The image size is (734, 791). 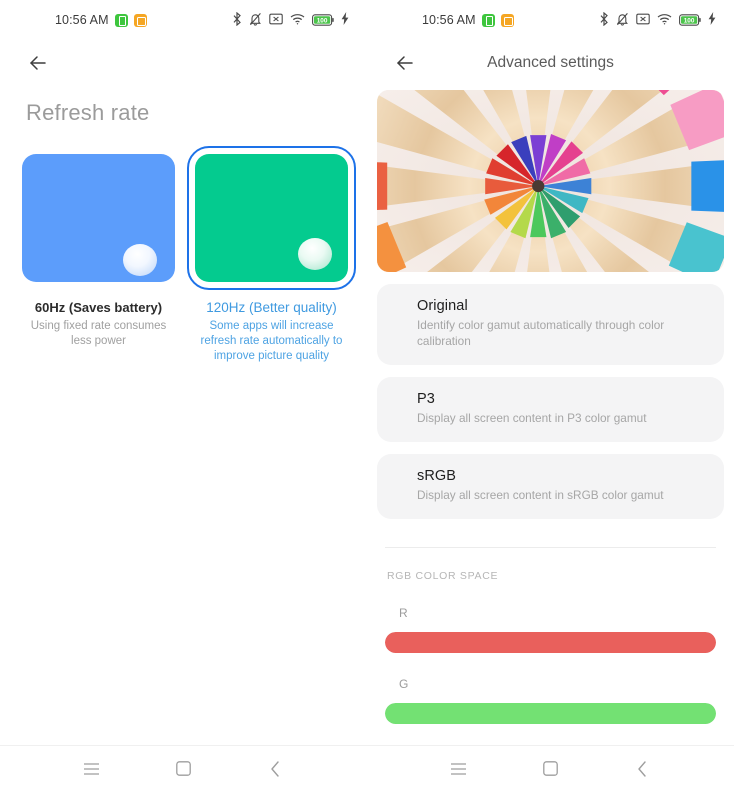 What do you see at coordinates (237, 20) in the screenshot?
I see `bluetooth-icon` at bounding box center [237, 20].